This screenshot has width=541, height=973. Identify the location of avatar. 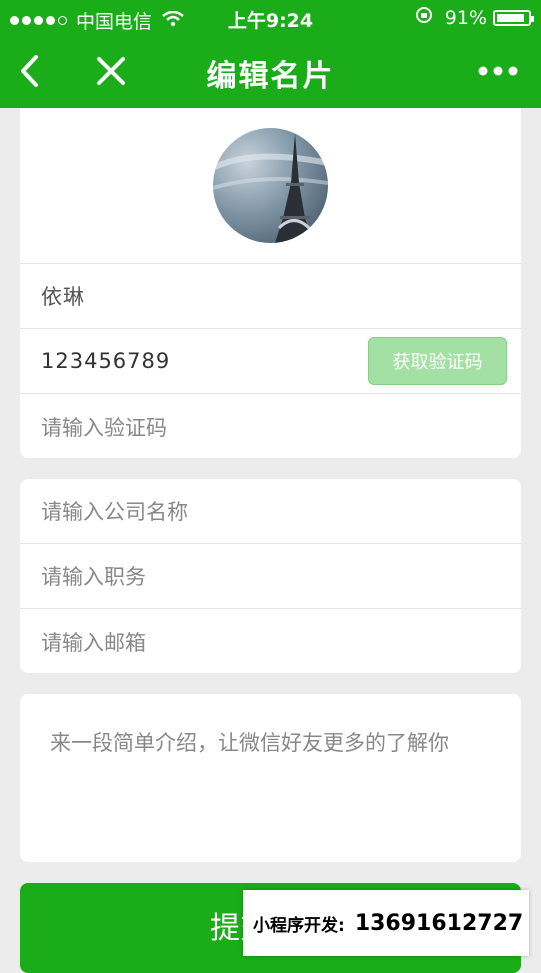
(270, 185).